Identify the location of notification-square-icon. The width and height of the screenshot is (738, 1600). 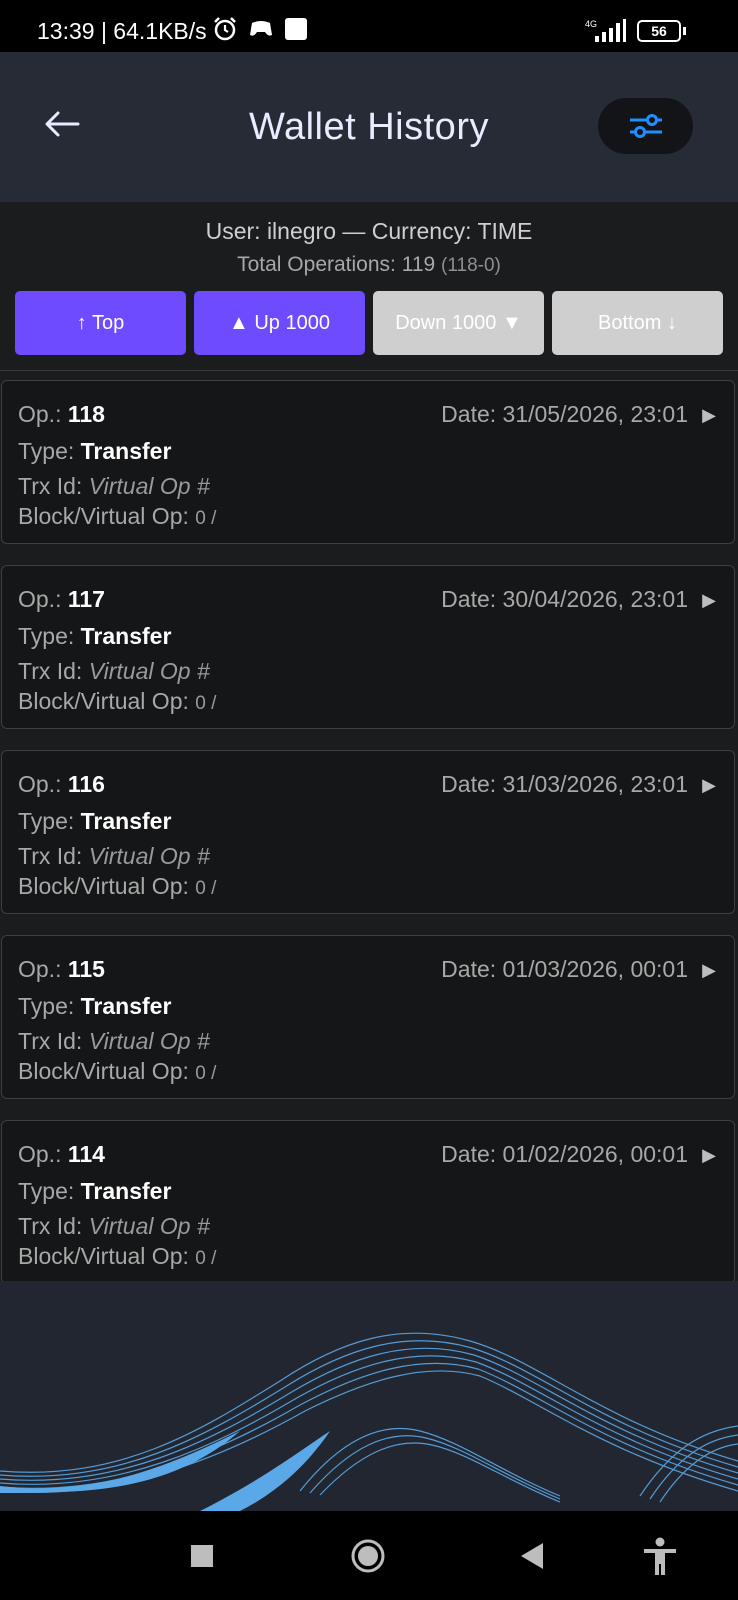
(296, 29).